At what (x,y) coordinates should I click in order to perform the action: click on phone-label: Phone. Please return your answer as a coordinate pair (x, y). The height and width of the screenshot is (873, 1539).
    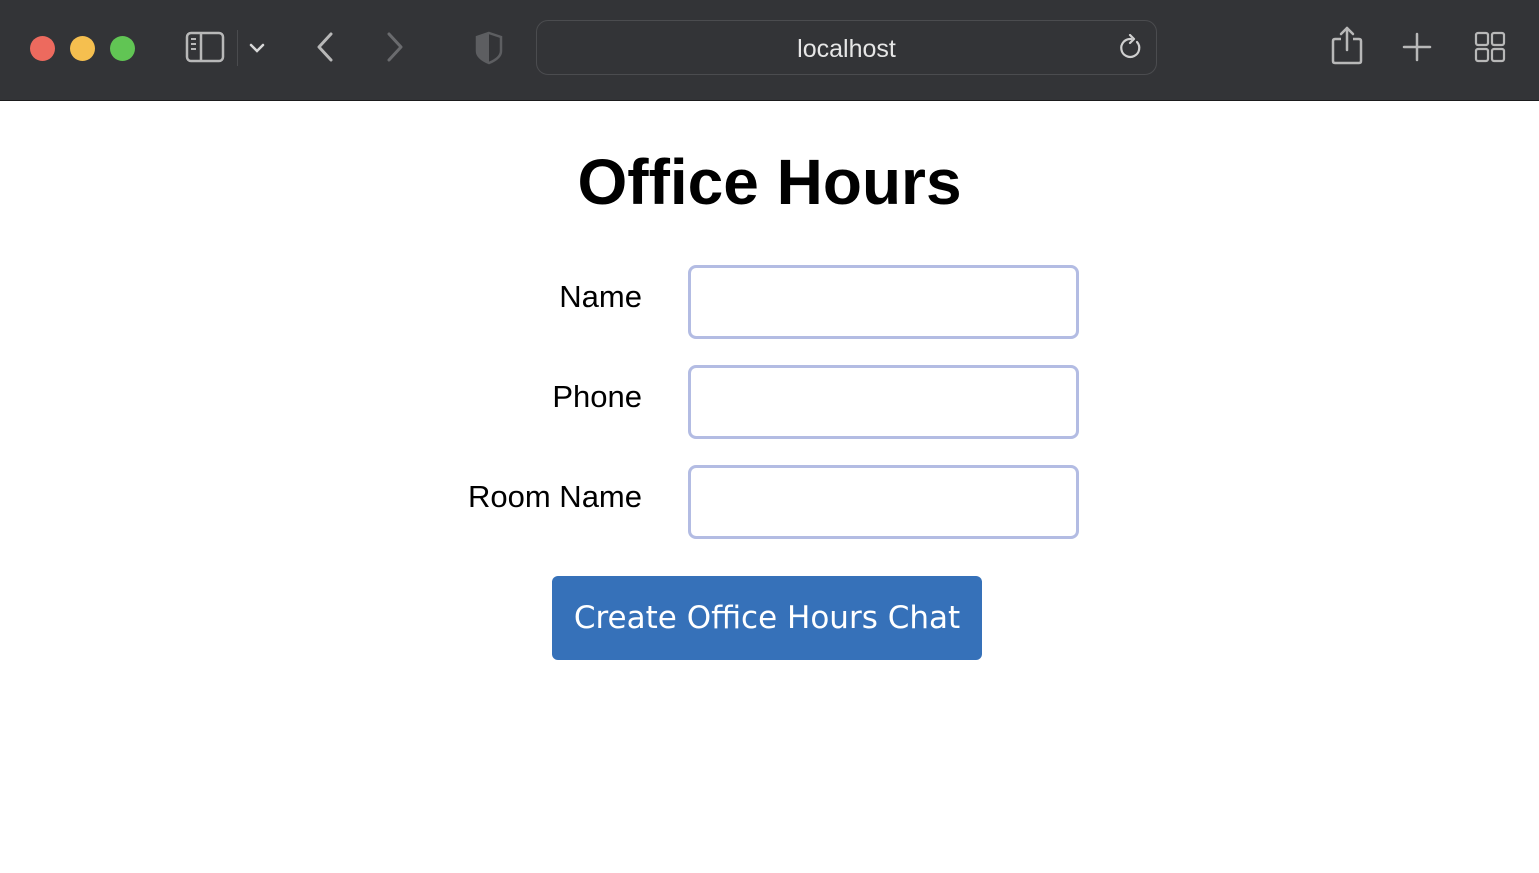
    Looking at the image, I should click on (597, 396).